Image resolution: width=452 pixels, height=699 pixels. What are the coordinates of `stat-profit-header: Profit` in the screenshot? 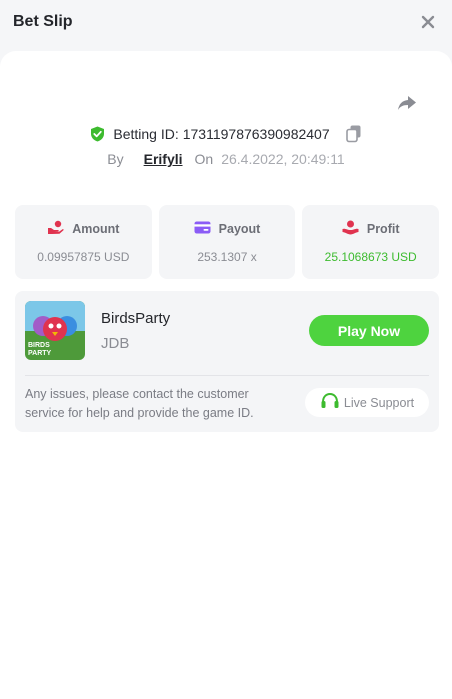 It's located at (371, 229).